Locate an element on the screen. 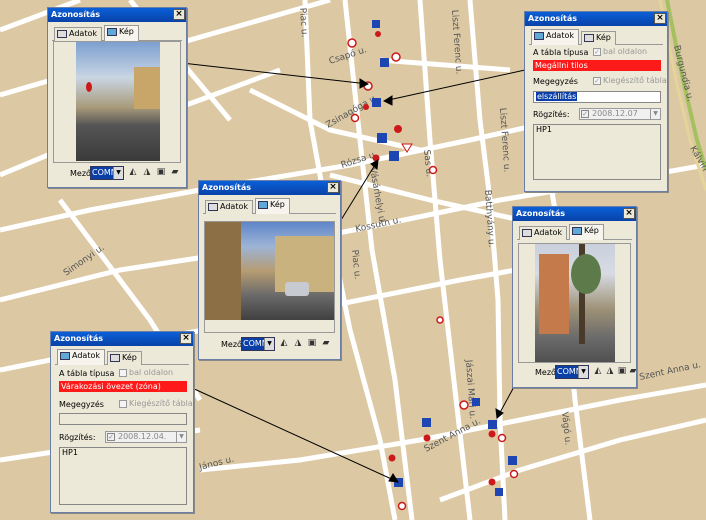  left-side-label: bal oldalon is located at coordinates (151, 372).